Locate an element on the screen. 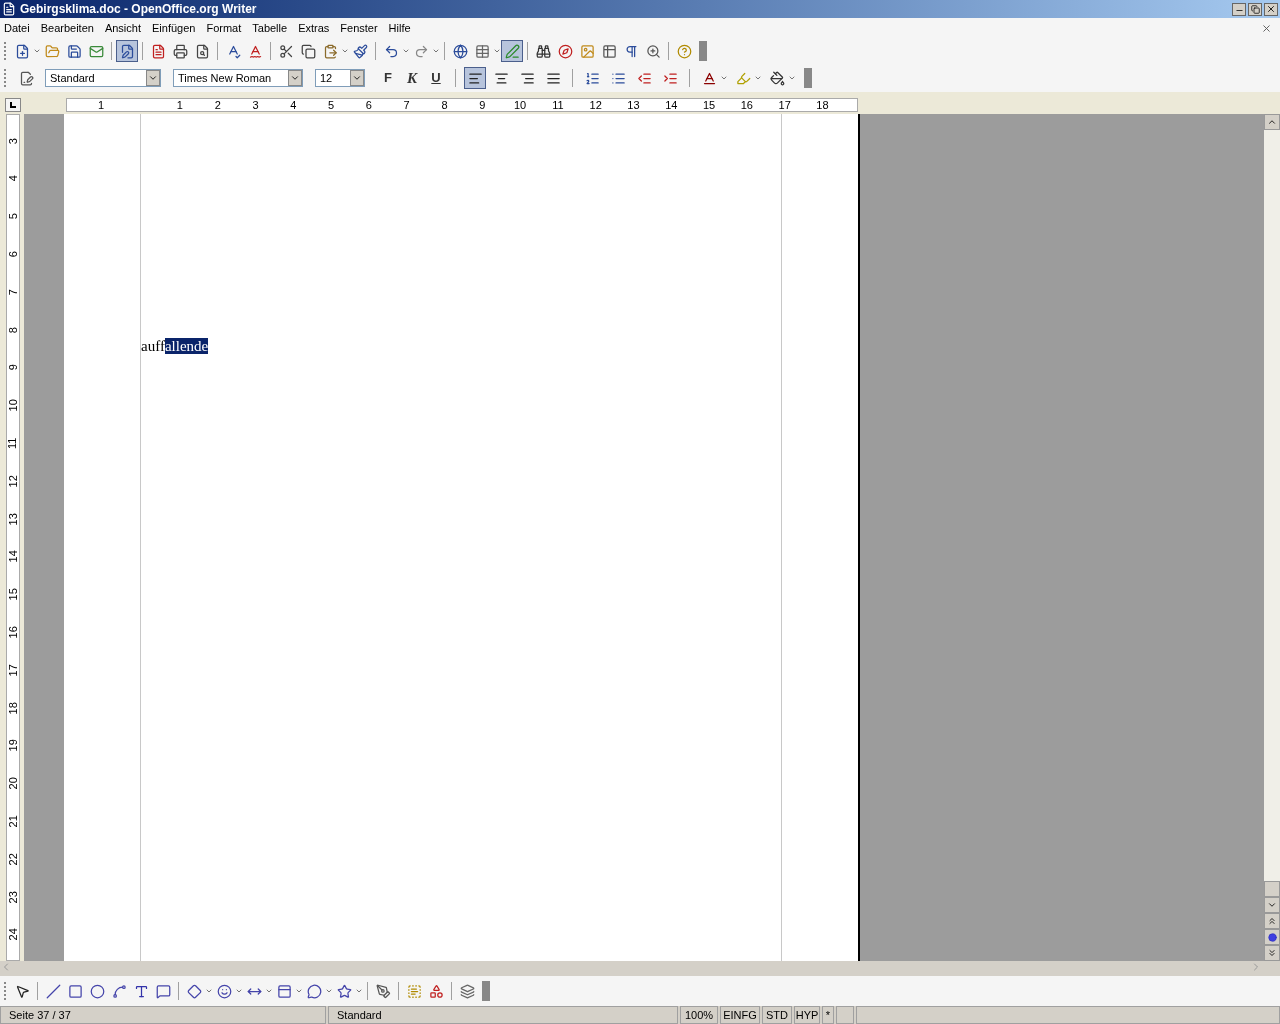 This screenshot has width=1280, height=1024. increase-indent-icon is located at coordinates (670, 78).